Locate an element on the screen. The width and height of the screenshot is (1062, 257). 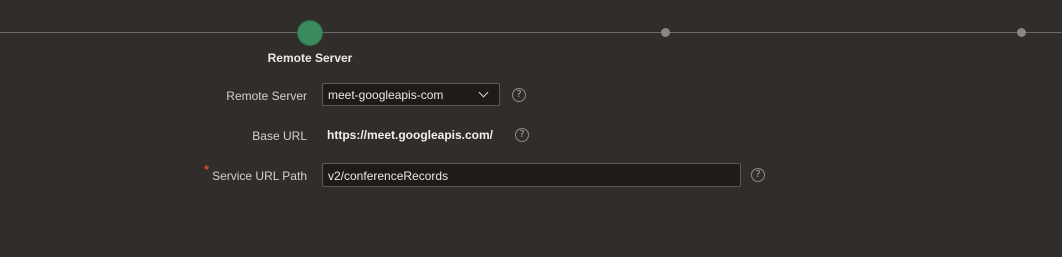
chevron-down-icon is located at coordinates (483, 92).